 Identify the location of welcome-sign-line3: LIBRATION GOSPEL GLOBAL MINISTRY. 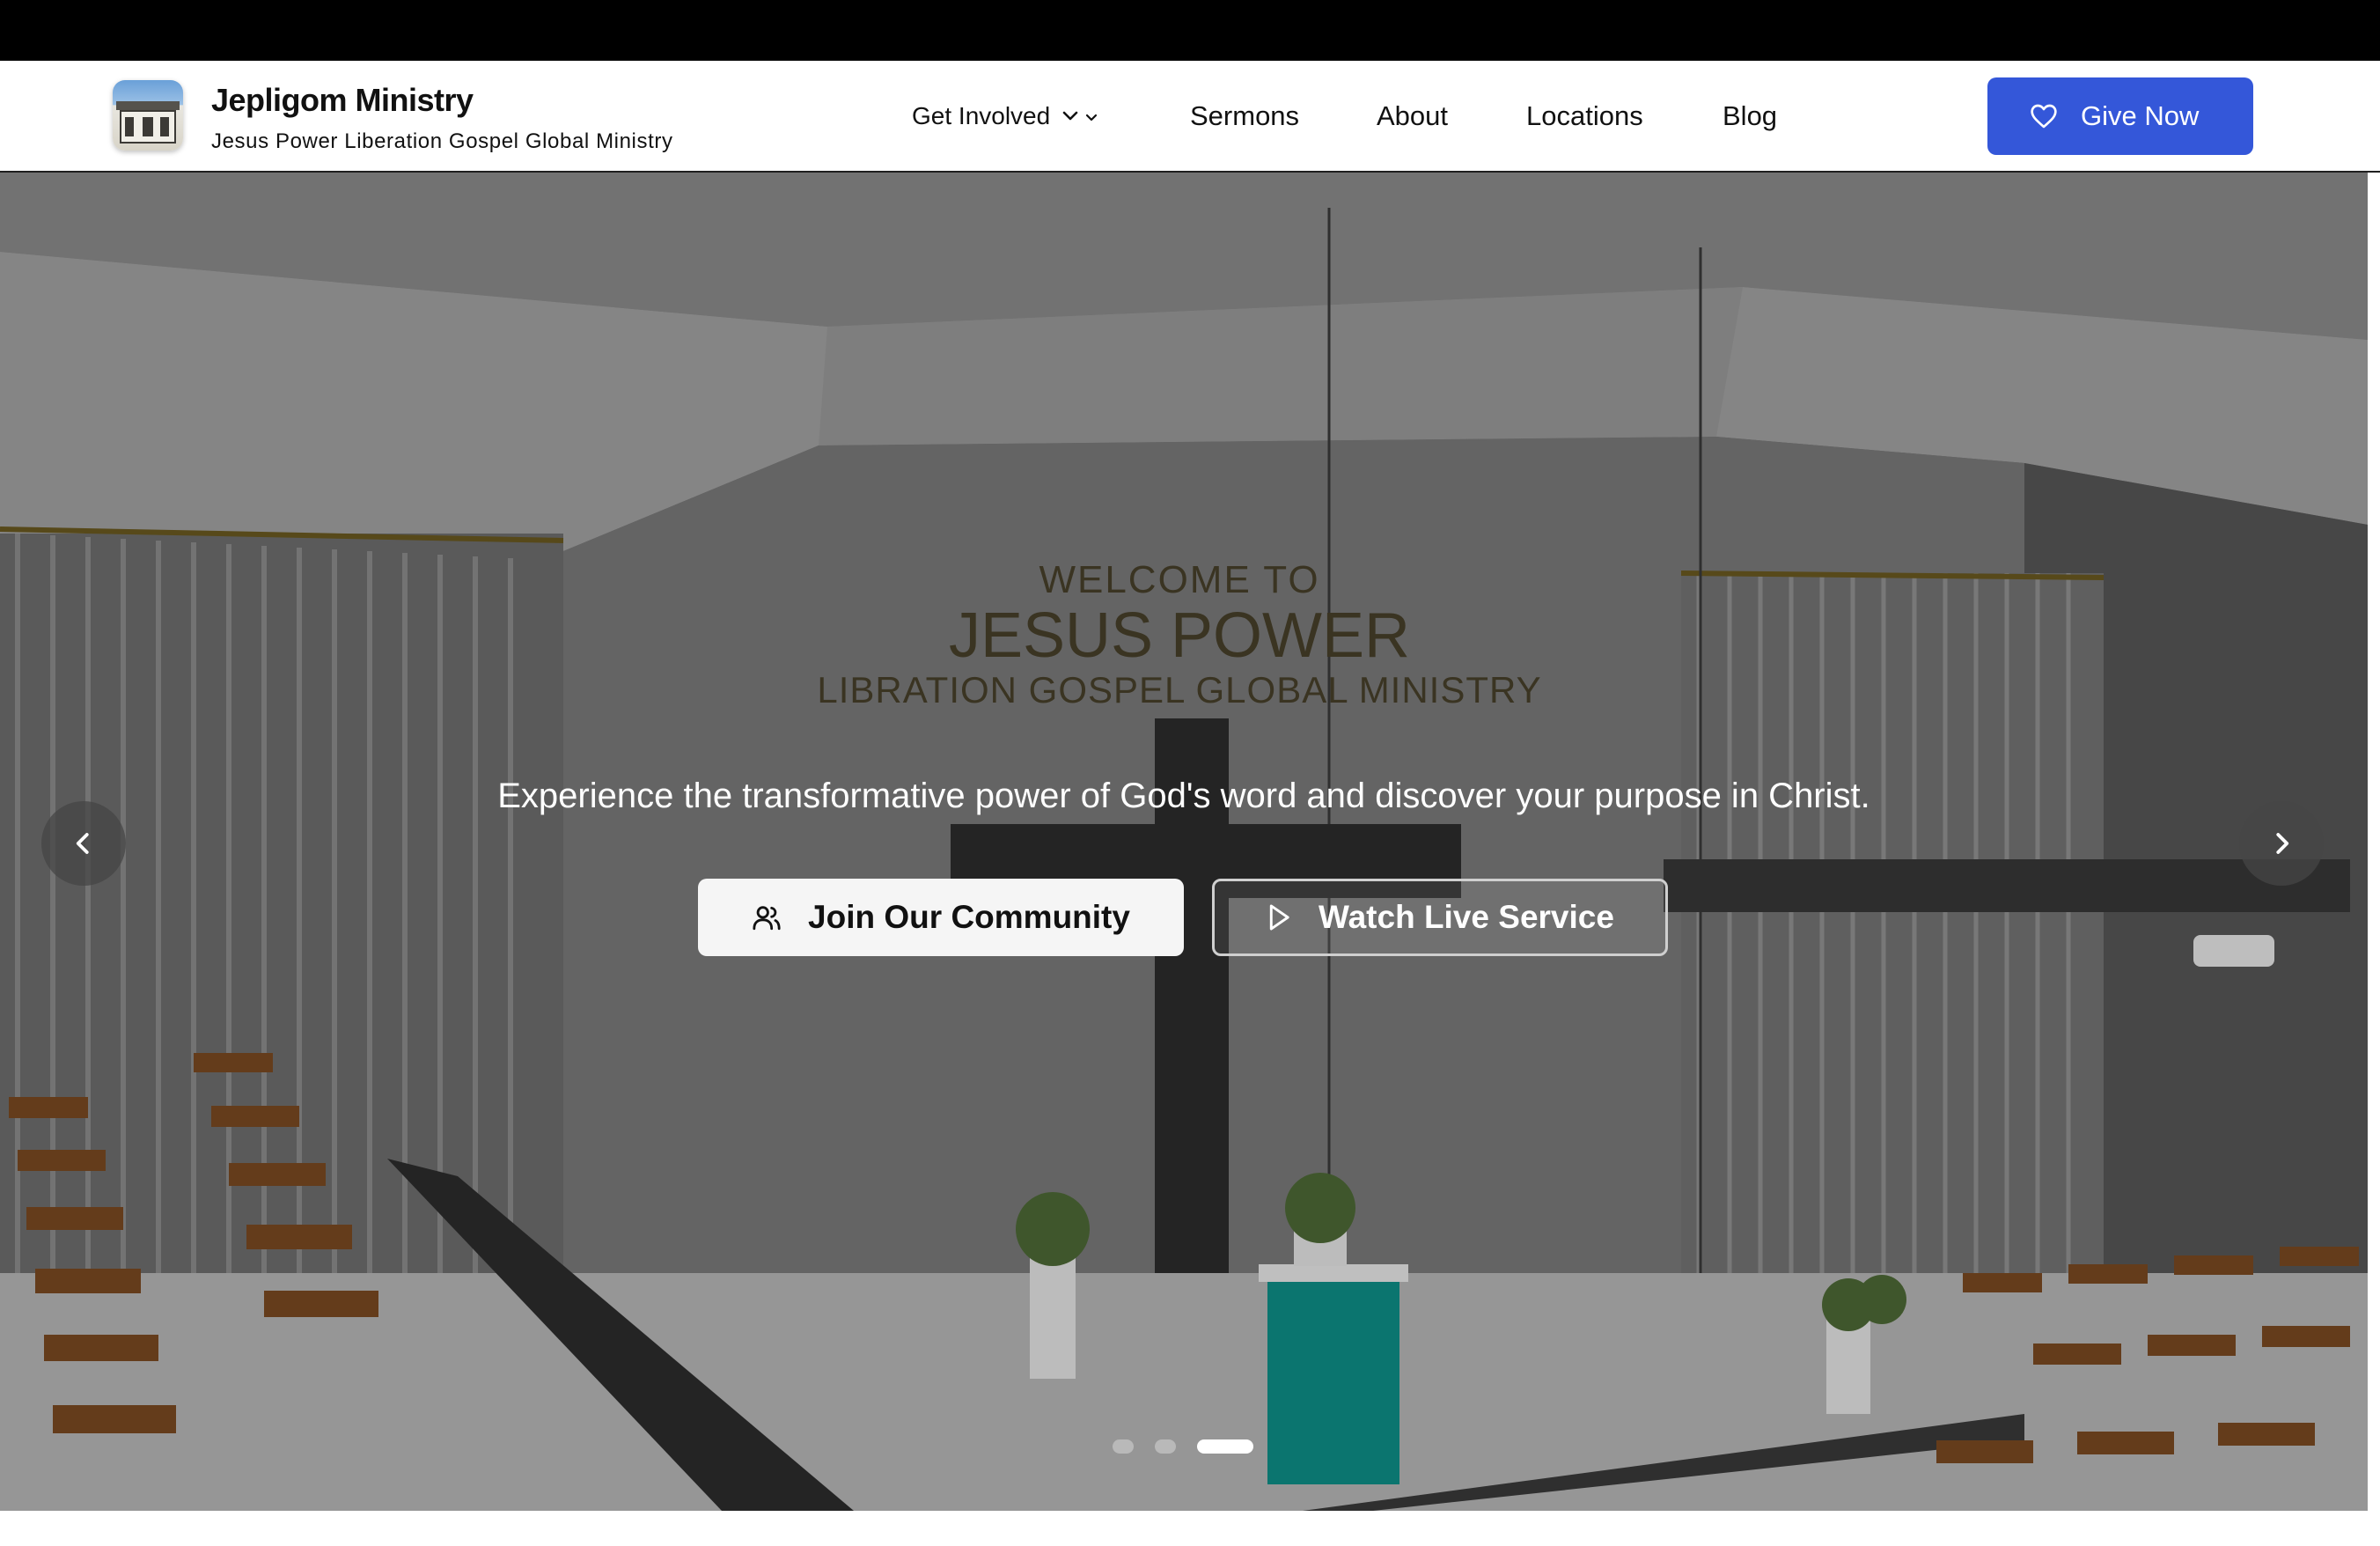
(1179, 689).